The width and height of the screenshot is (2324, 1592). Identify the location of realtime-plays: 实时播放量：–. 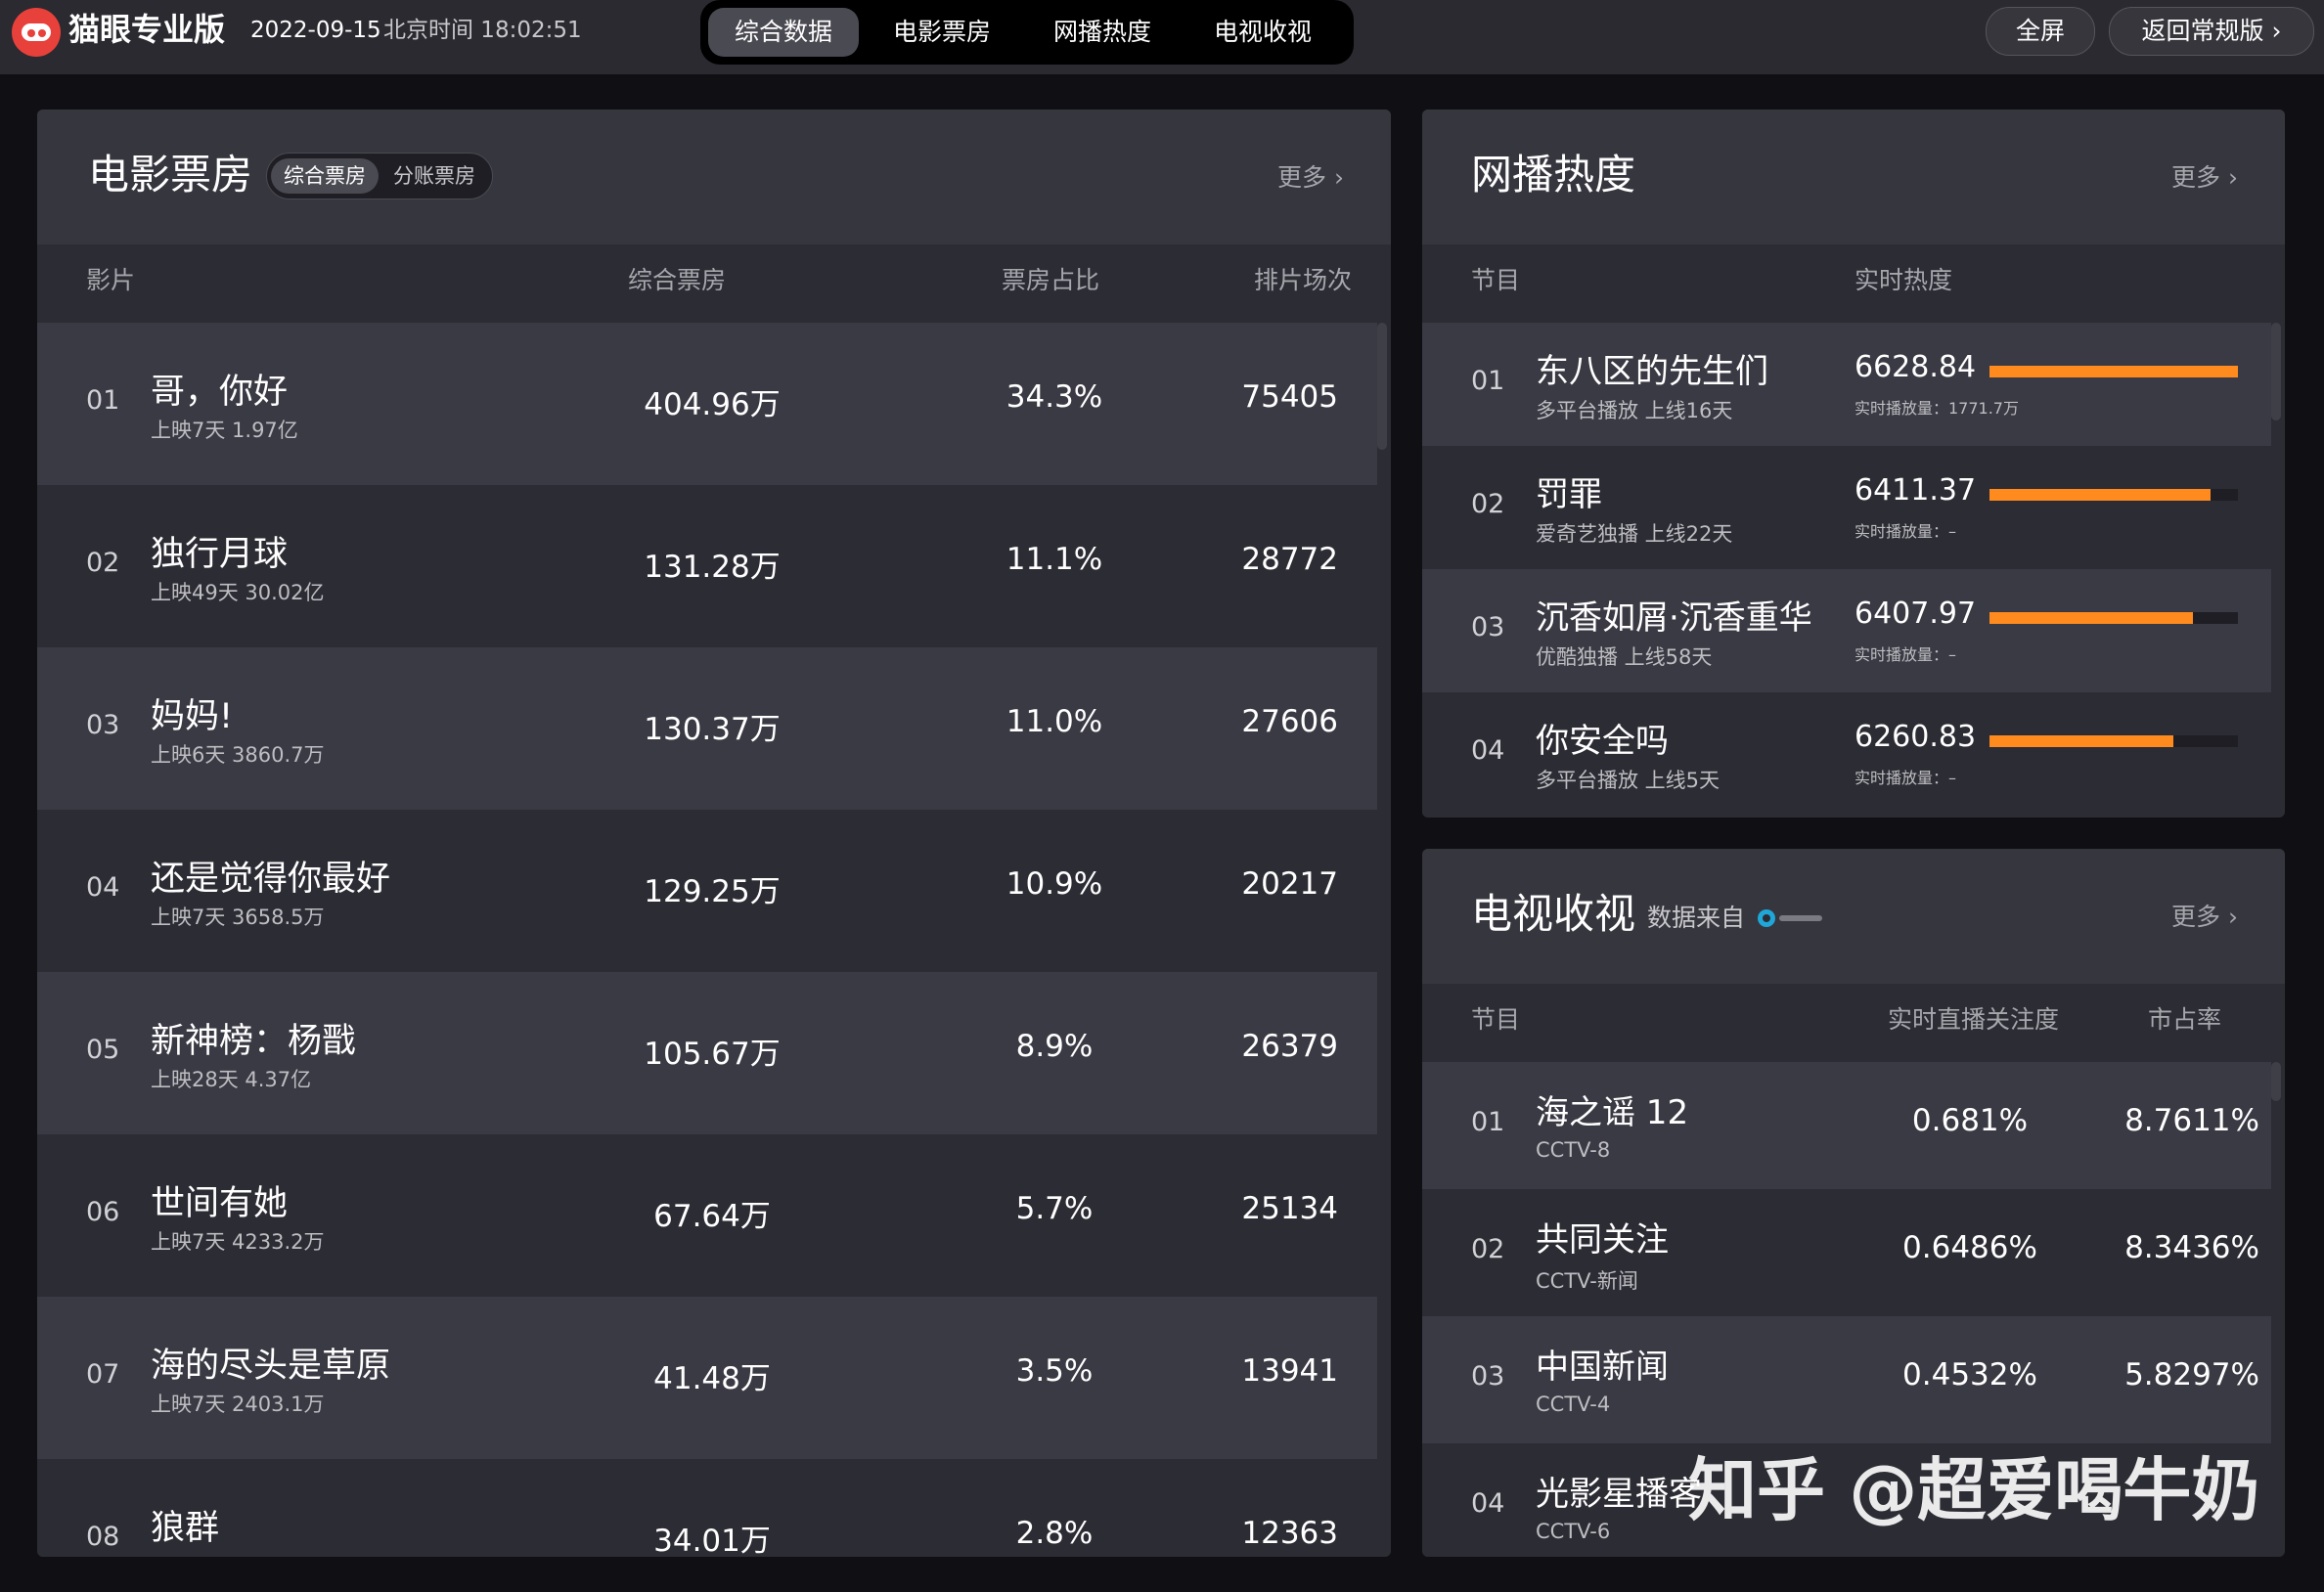
(1906, 778).